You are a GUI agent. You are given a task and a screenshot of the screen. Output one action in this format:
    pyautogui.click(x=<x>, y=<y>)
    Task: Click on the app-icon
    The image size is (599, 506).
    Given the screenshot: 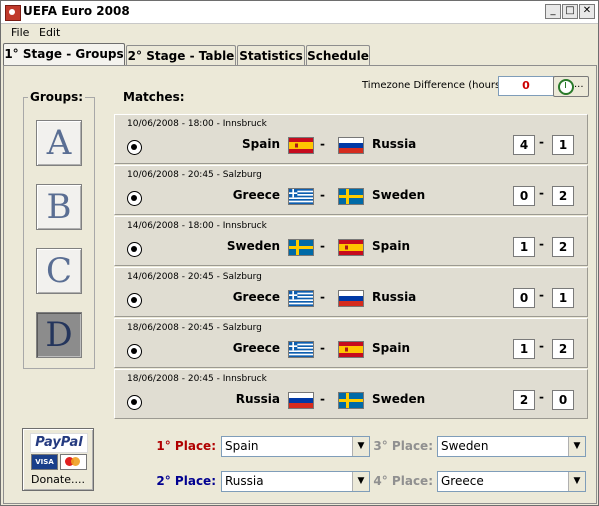 What is the action you would take?
    pyautogui.click(x=13, y=13)
    